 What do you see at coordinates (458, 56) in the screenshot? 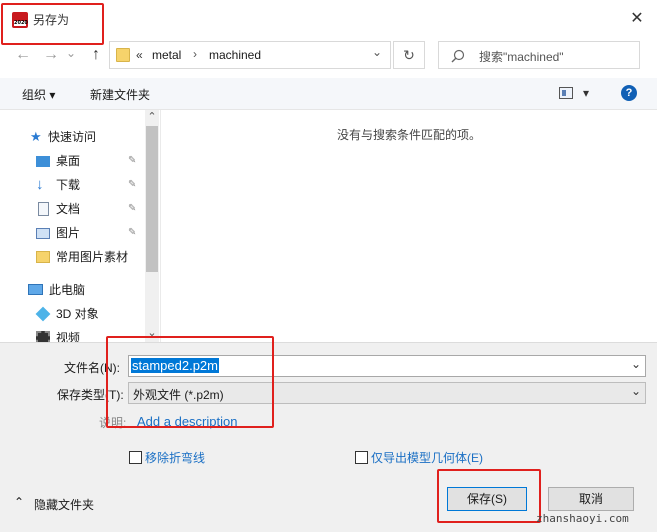
I see `search-icon` at bounding box center [458, 56].